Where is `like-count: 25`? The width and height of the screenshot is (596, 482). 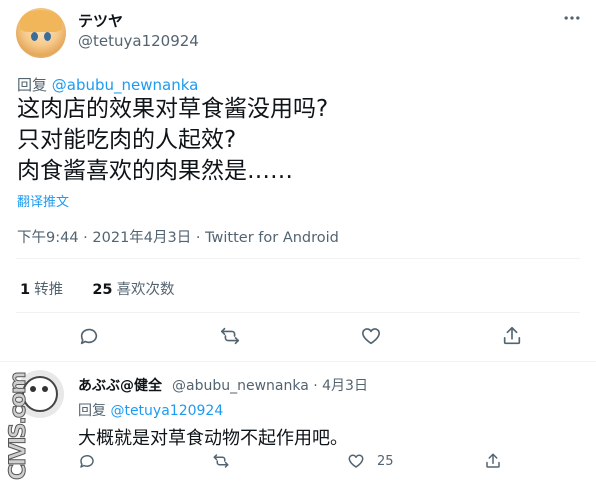 like-count: 25 is located at coordinates (102, 290).